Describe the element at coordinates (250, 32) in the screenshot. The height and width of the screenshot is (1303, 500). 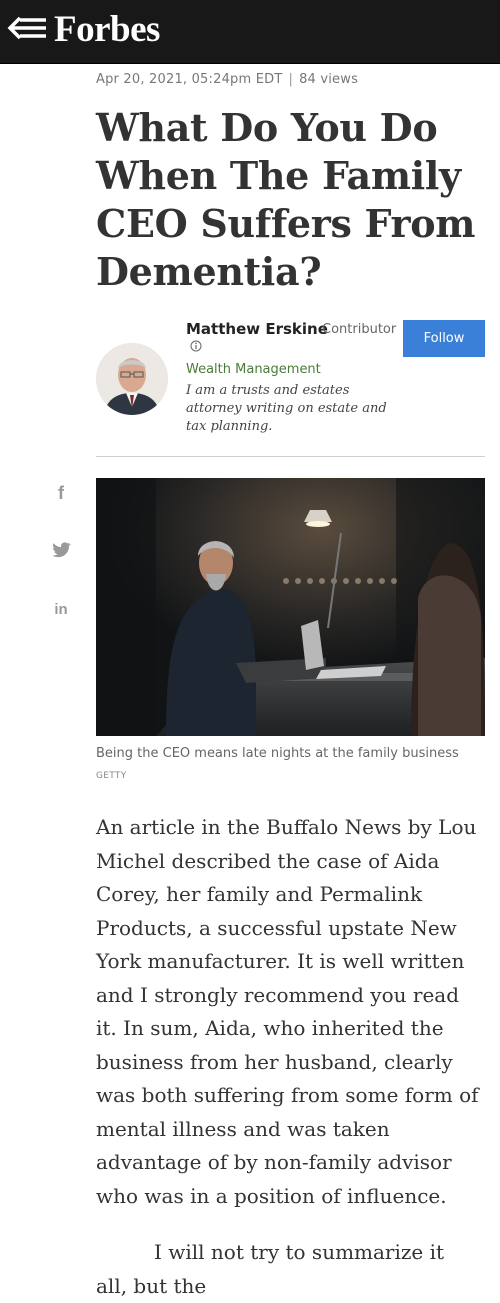
I see `top-bar: Forbes` at that location.